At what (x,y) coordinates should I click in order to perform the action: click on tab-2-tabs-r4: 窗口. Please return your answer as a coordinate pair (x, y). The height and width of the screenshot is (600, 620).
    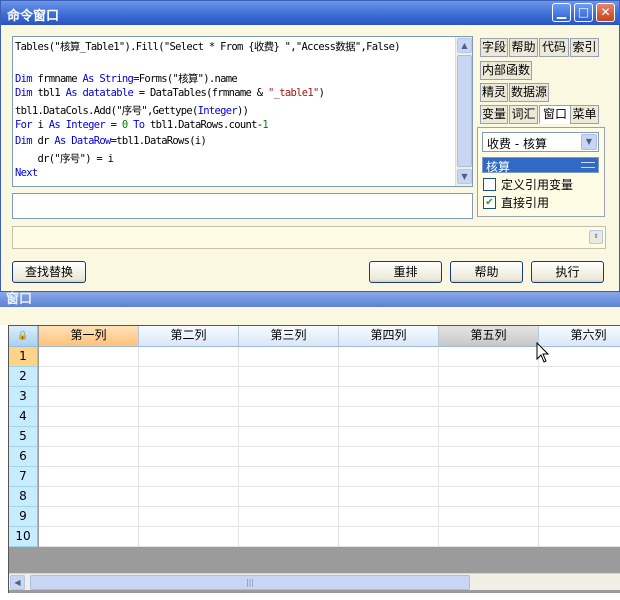
    Looking at the image, I should click on (555, 114).